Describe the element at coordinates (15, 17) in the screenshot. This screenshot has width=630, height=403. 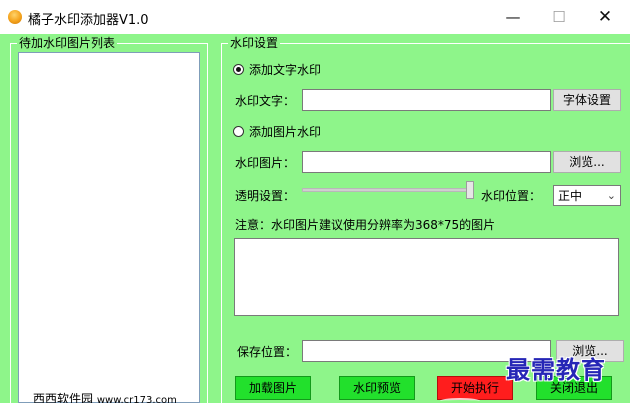
I see `orange-app-icon` at that location.